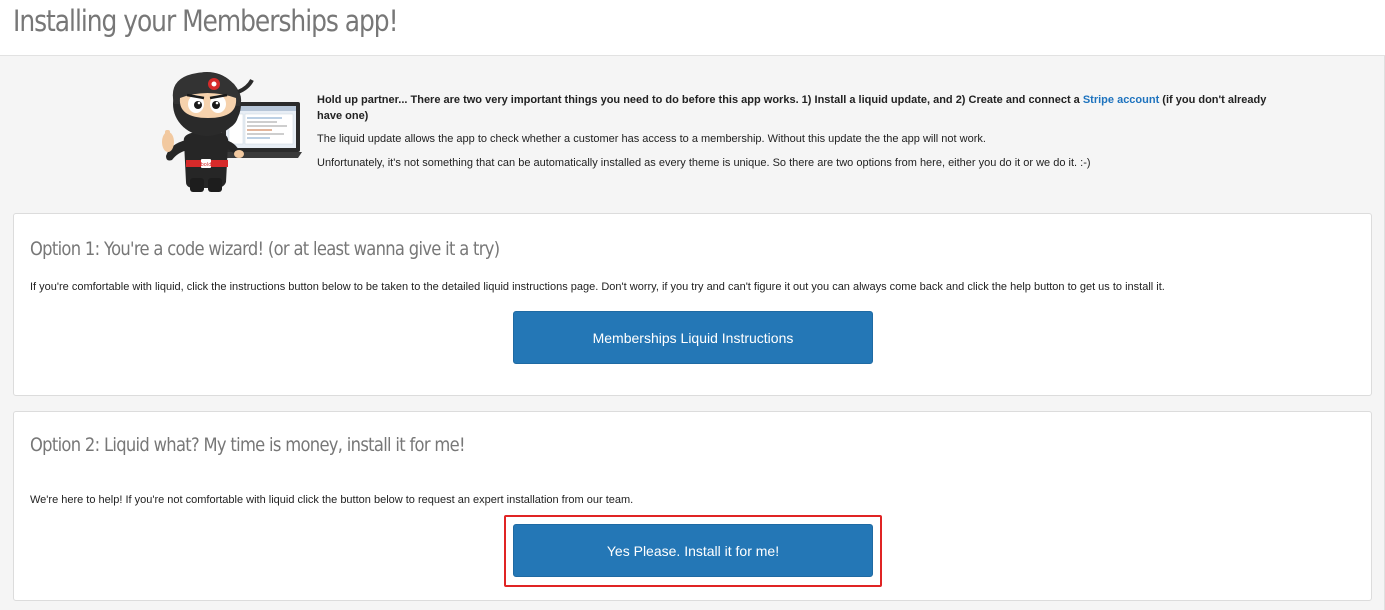 This screenshot has width=1385, height=610. What do you see at coordinates (227, 132) in the screenshot?
I see `ninja-mascot-icon: bold` at bounding box center [227, 132].